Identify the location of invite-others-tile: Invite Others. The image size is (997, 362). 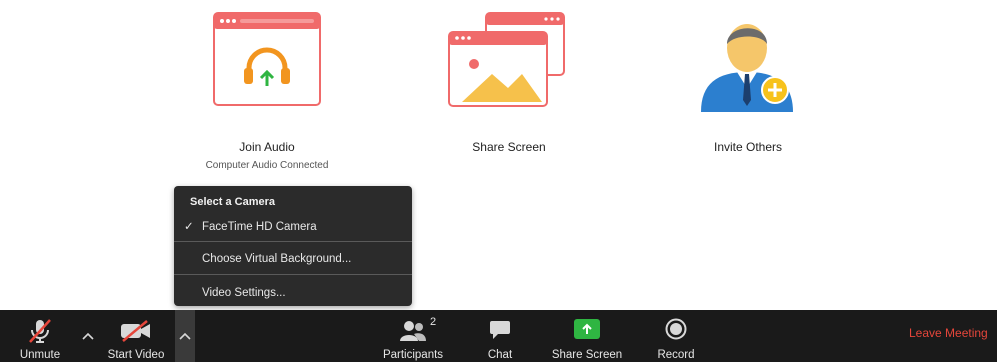
(748, 147).